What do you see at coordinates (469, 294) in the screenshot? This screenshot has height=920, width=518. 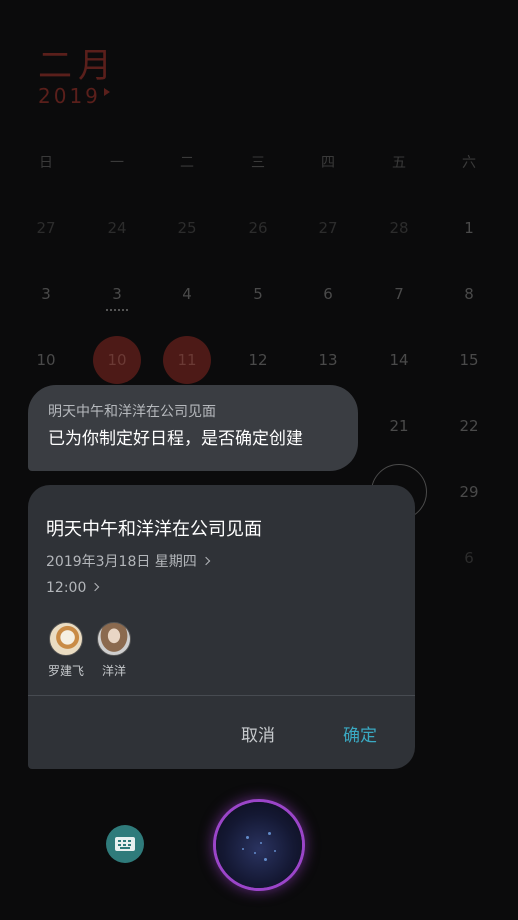 I see `calendar-day: 8` at bounding box center [469, 294].